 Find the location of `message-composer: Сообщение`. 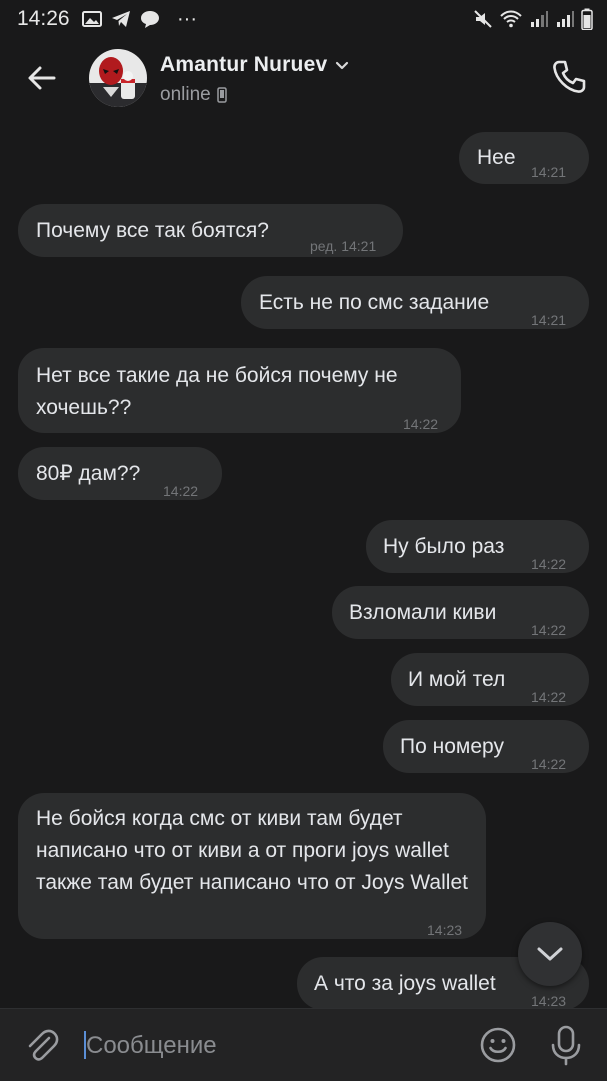

message-composer: Сообщение is located at coordinates (303, 1044).